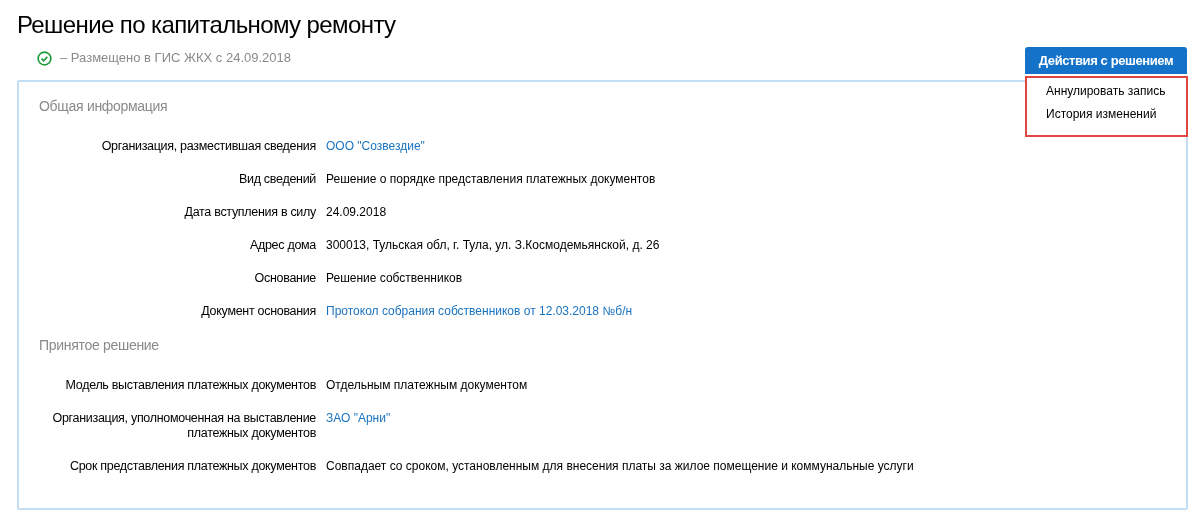  Describe the element at coordinates (103, 106) in the screenshot. I see `section-title: Общая информация` at that location.